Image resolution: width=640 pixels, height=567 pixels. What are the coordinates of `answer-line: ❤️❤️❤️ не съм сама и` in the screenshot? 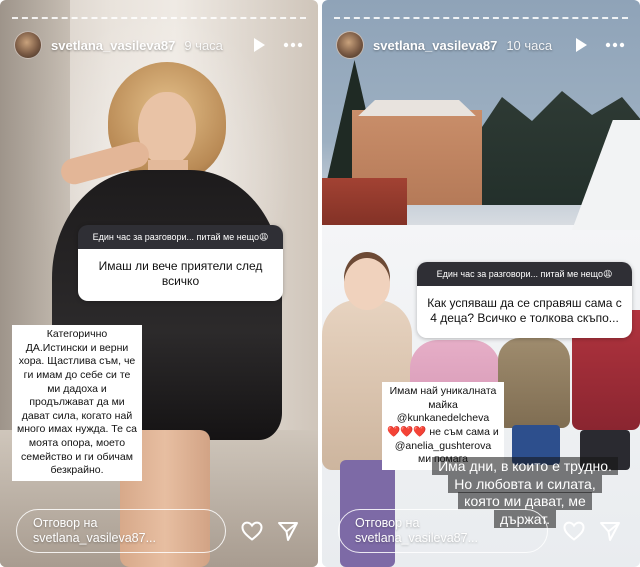 It's located at (443, 431).